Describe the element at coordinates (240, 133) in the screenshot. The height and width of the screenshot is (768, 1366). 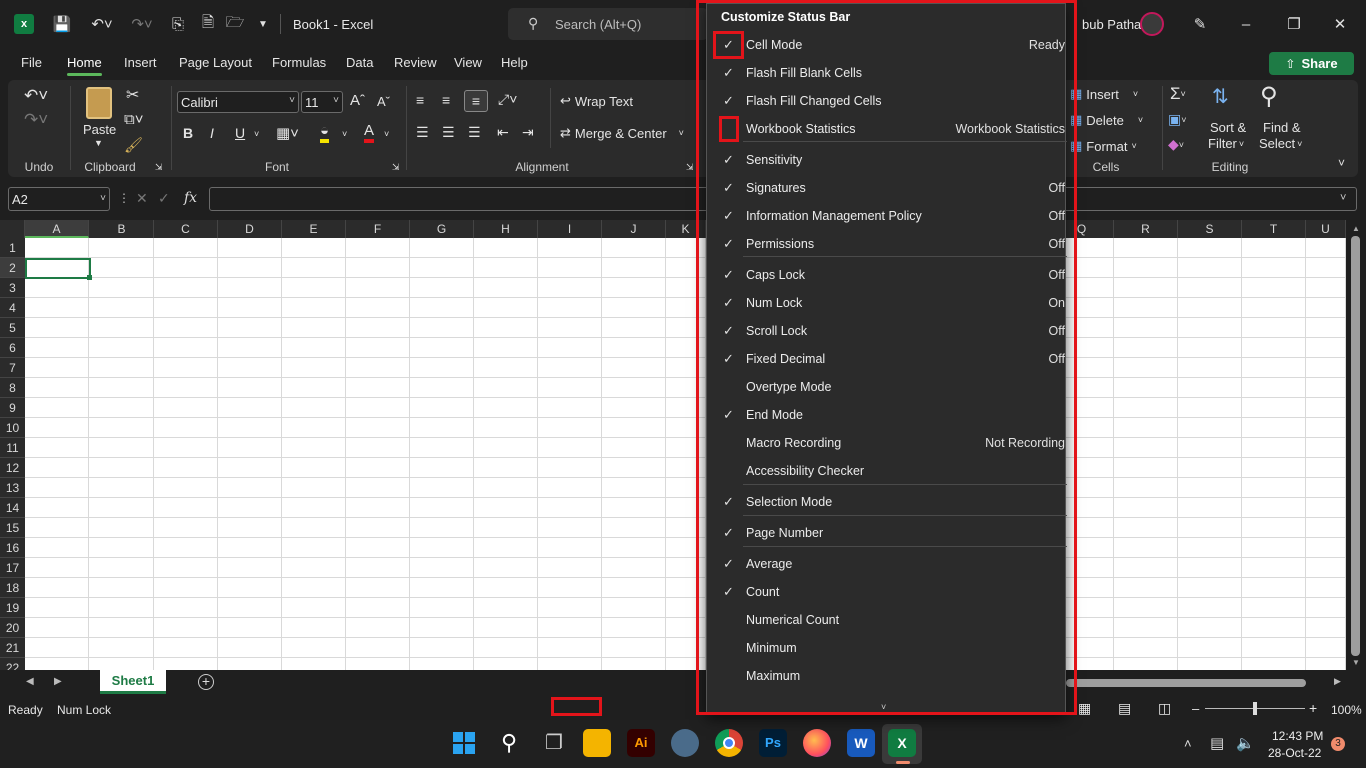
I see `underline-button: U` at that location.